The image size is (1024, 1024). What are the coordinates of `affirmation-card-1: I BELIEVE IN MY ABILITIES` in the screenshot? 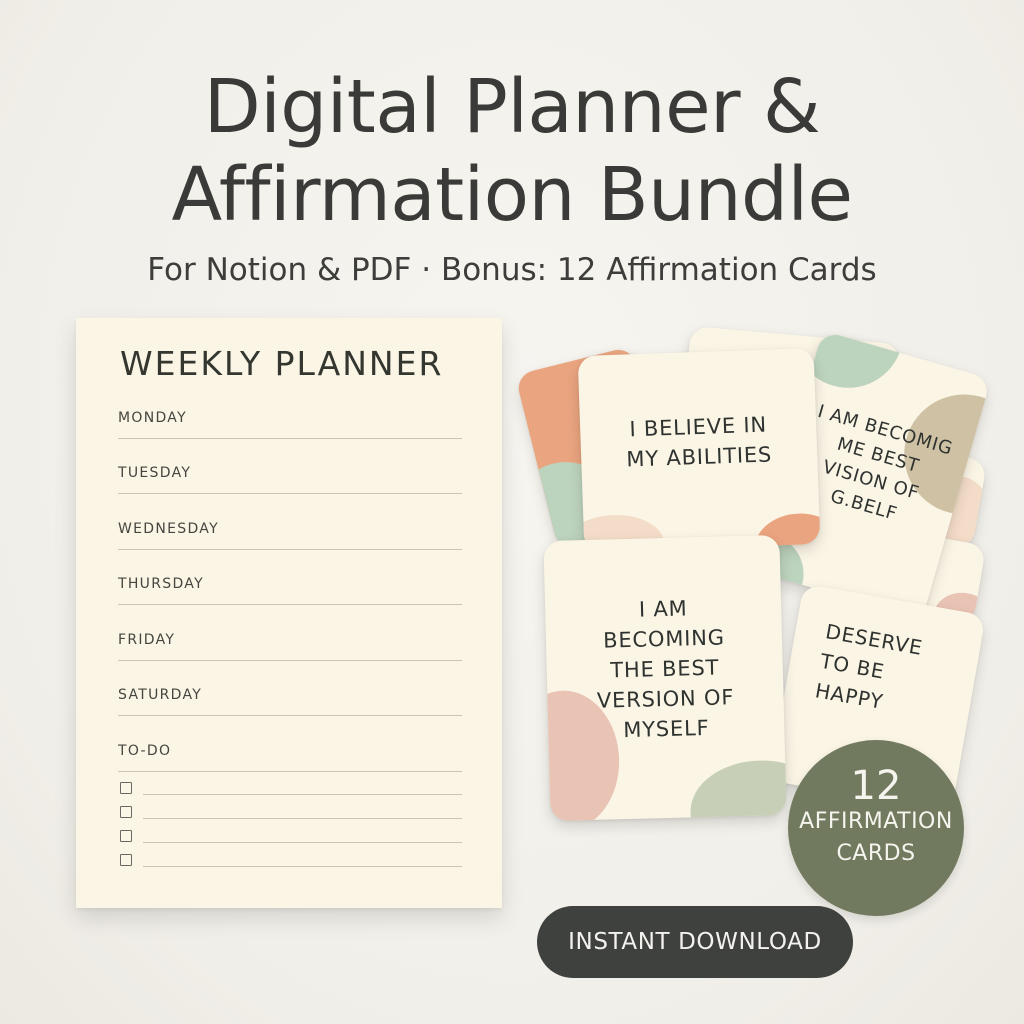 It's located at (699, 450).